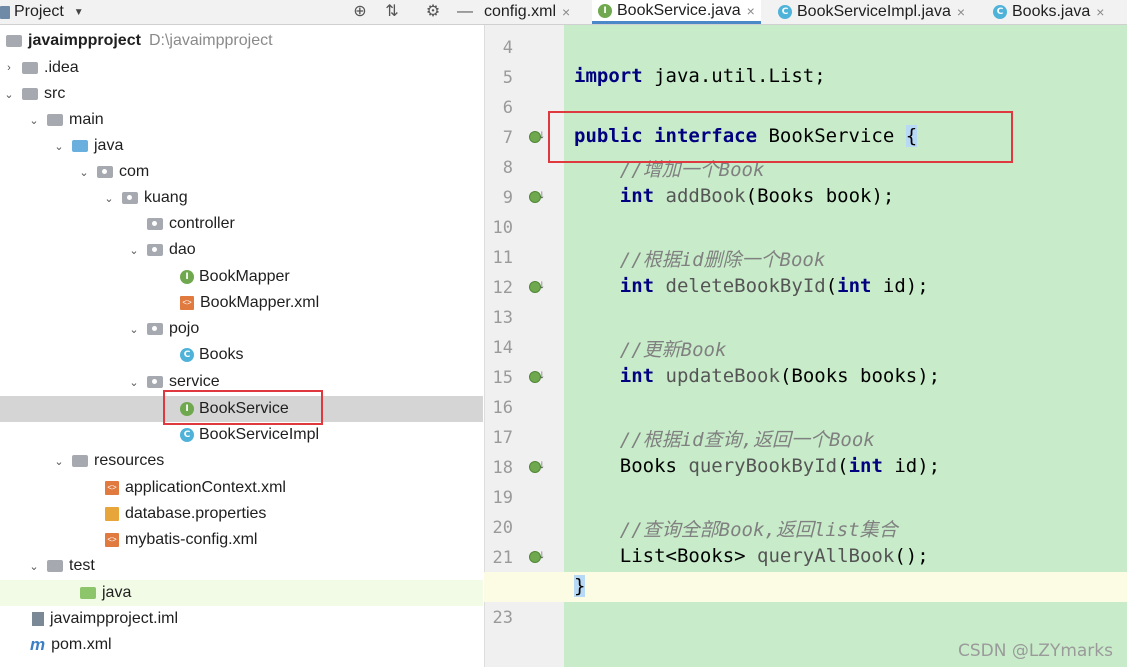 The height and width of the screenshot is (667, 1127). What do you see at coordinates (61, 67) in the screenshot?
I see `tree-item-label: .idea` at bounding box center [61, 67].